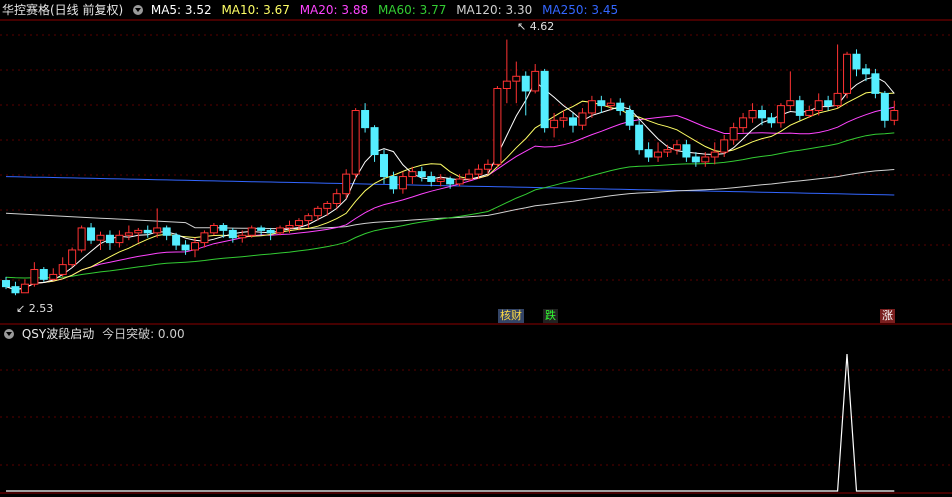 The width and height of the screenshot is (952, 497). Describe the element at coordinates (887, 316) in the screenshot. I see `event-tag-rise: 涨` at that location.